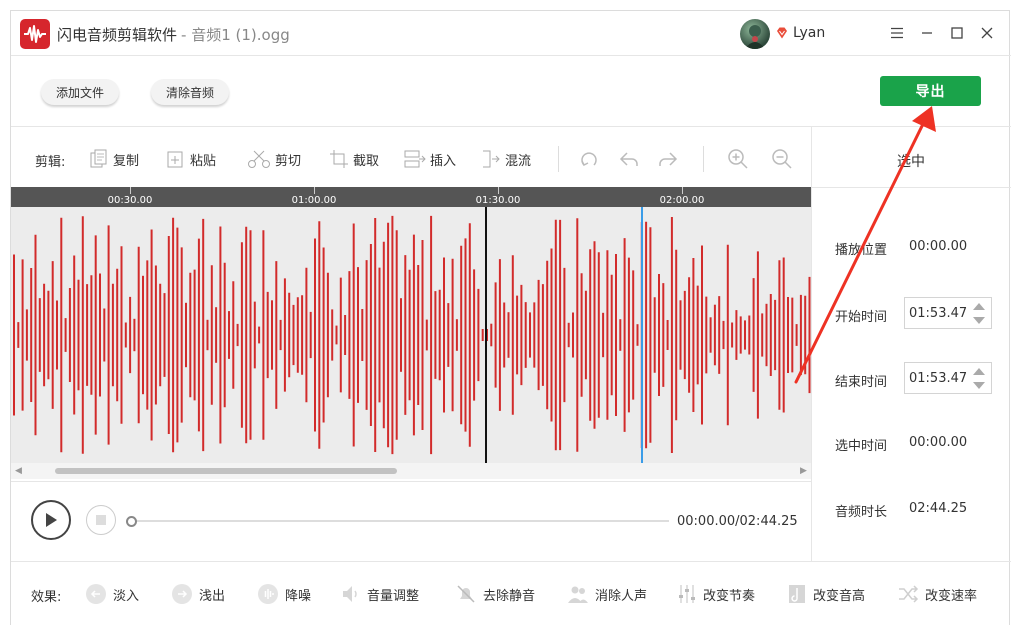  What do you see at coordinates (114, 159) in the screenshot?
I see `copy-button: 复制` at bounding box center [114, 159].